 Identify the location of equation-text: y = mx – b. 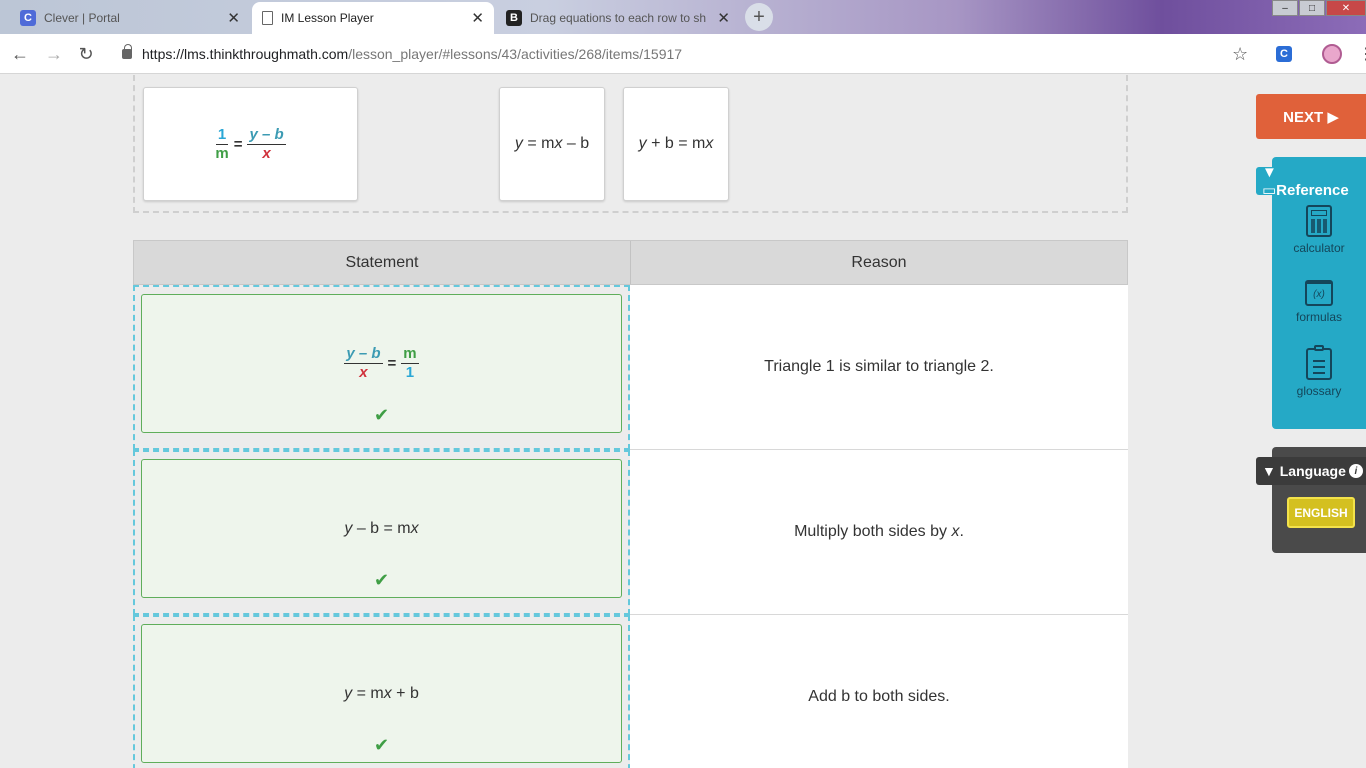
(552, 143).